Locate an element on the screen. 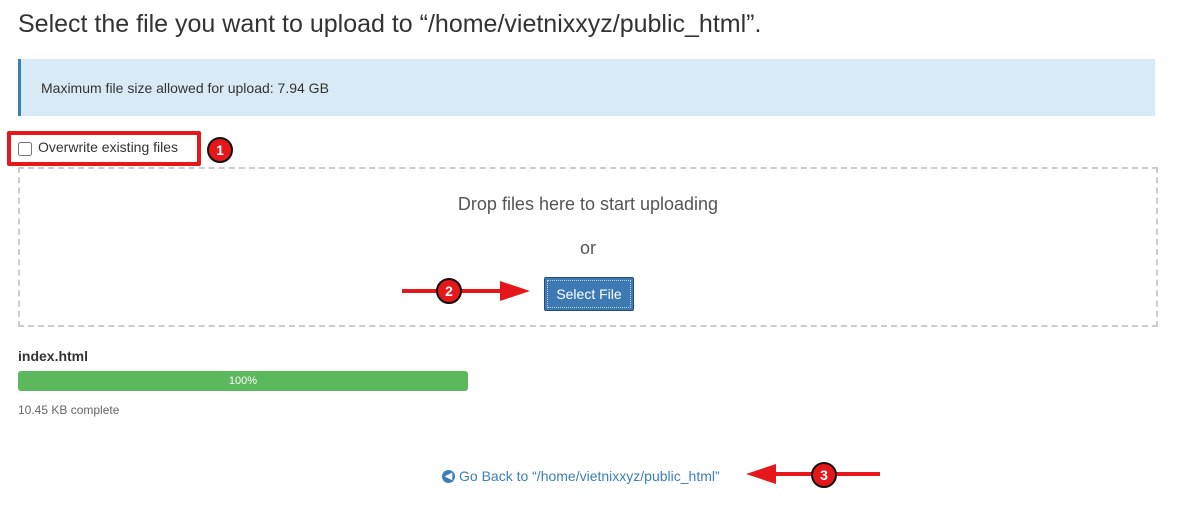 The width and height of the screenshot is (1178, 515). overwrite-checkbox is located at coordinates (25, 149).